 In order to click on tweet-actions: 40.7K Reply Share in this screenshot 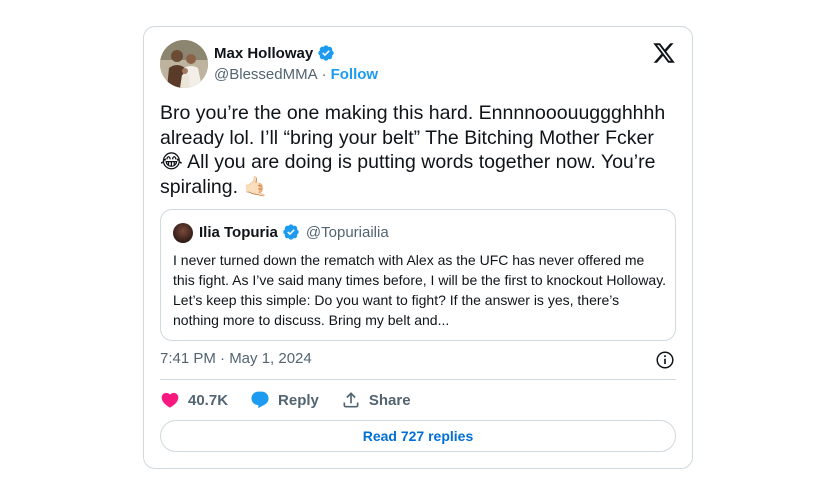, I will do `click(296, 400)`.